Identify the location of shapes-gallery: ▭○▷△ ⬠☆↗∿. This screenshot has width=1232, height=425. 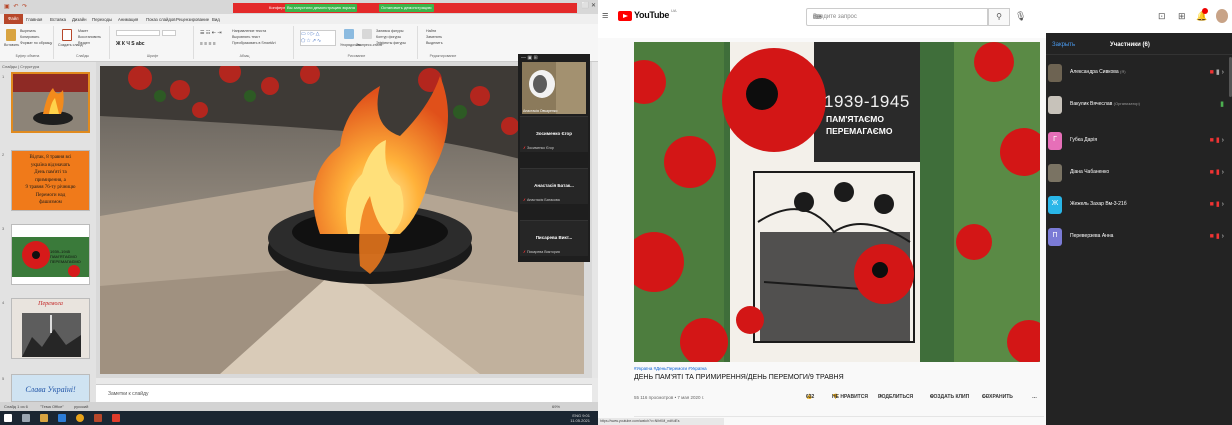
(318, 38).